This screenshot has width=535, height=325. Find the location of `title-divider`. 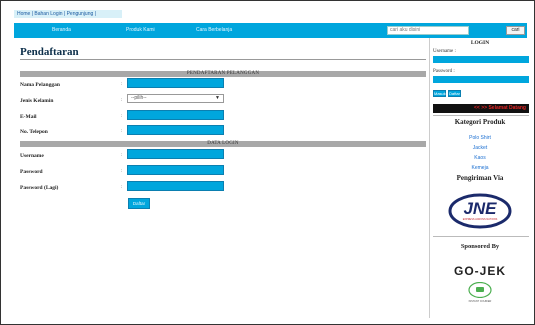

title-divider is located at coordinates (223, 59).